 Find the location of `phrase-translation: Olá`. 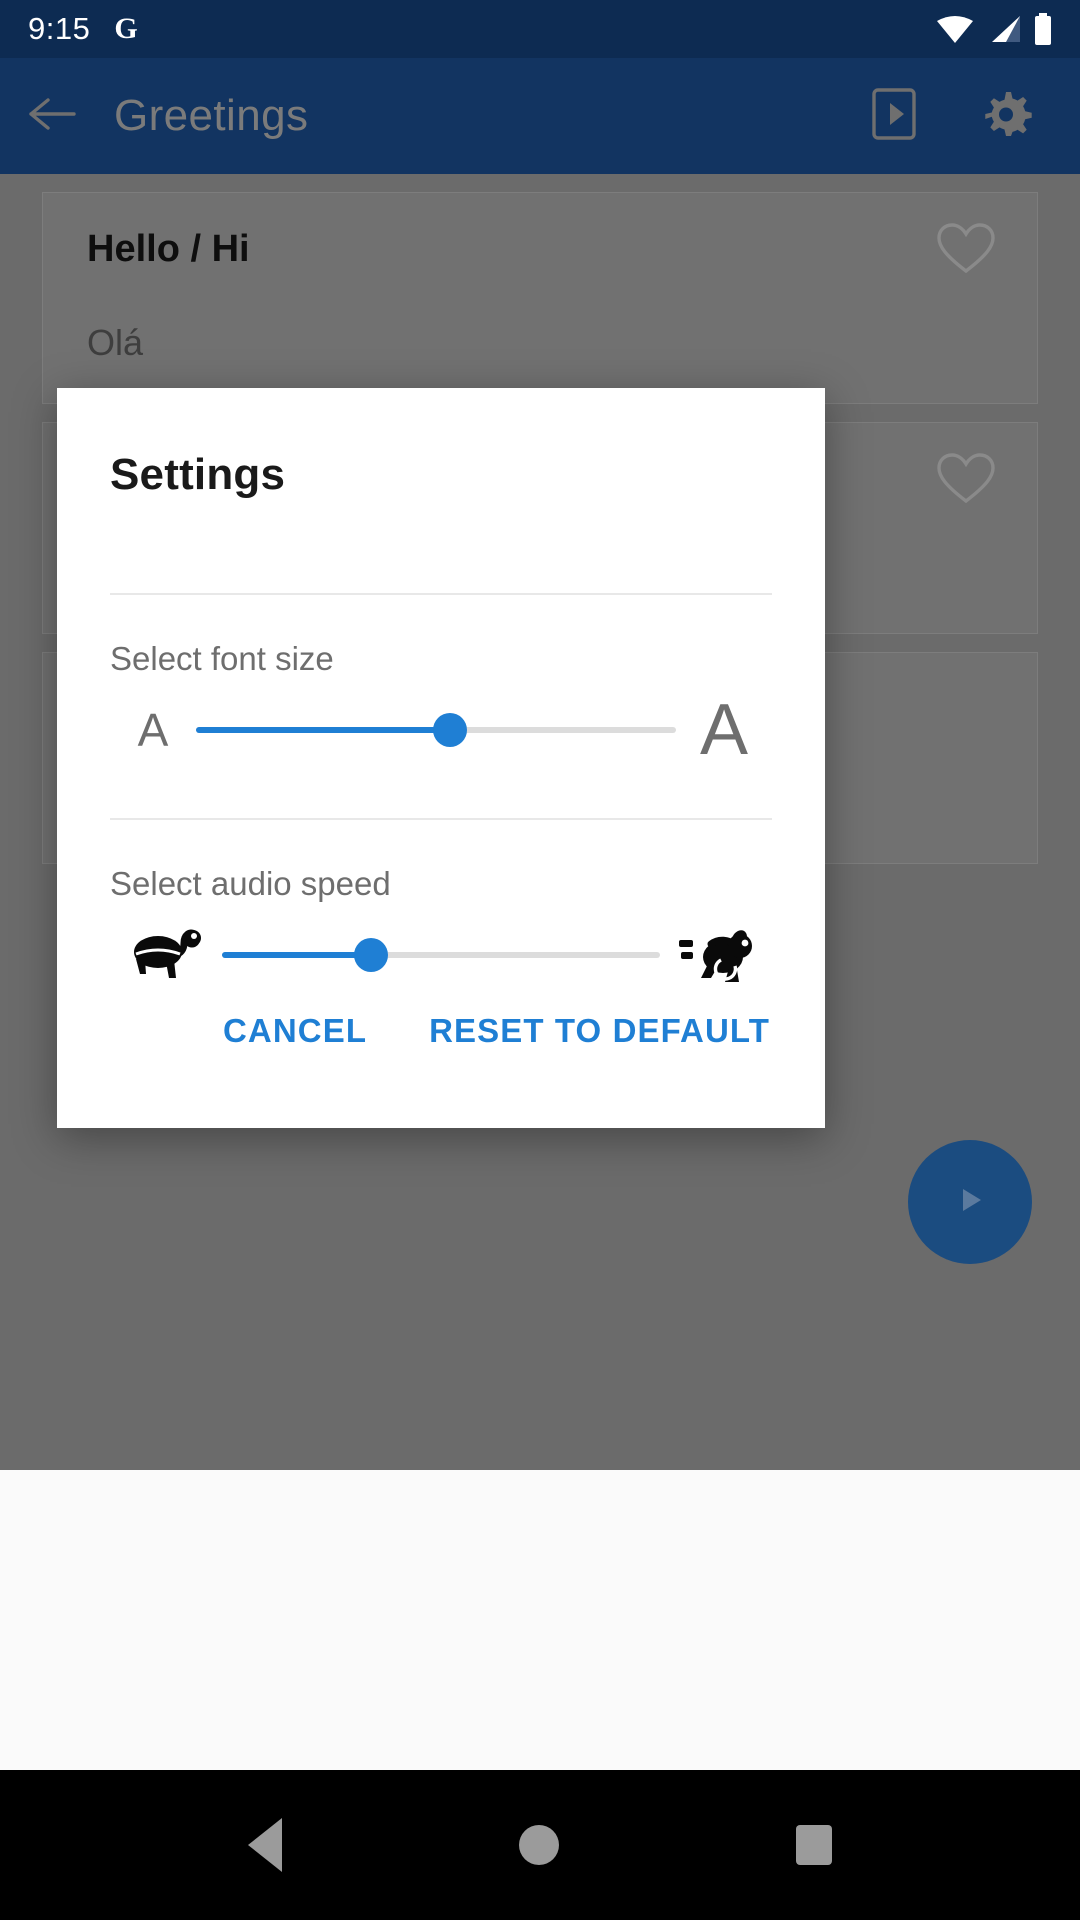

phrase-translation: Olá is located at coordinates (115, 342).